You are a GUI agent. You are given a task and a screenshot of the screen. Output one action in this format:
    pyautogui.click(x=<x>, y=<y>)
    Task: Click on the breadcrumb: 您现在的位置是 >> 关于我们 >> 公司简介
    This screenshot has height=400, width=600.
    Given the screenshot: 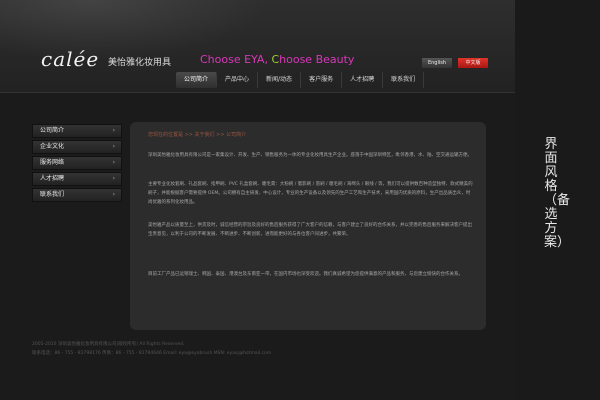 What is the action you would take?
    pyautogui.click(x=197, y=134)
    